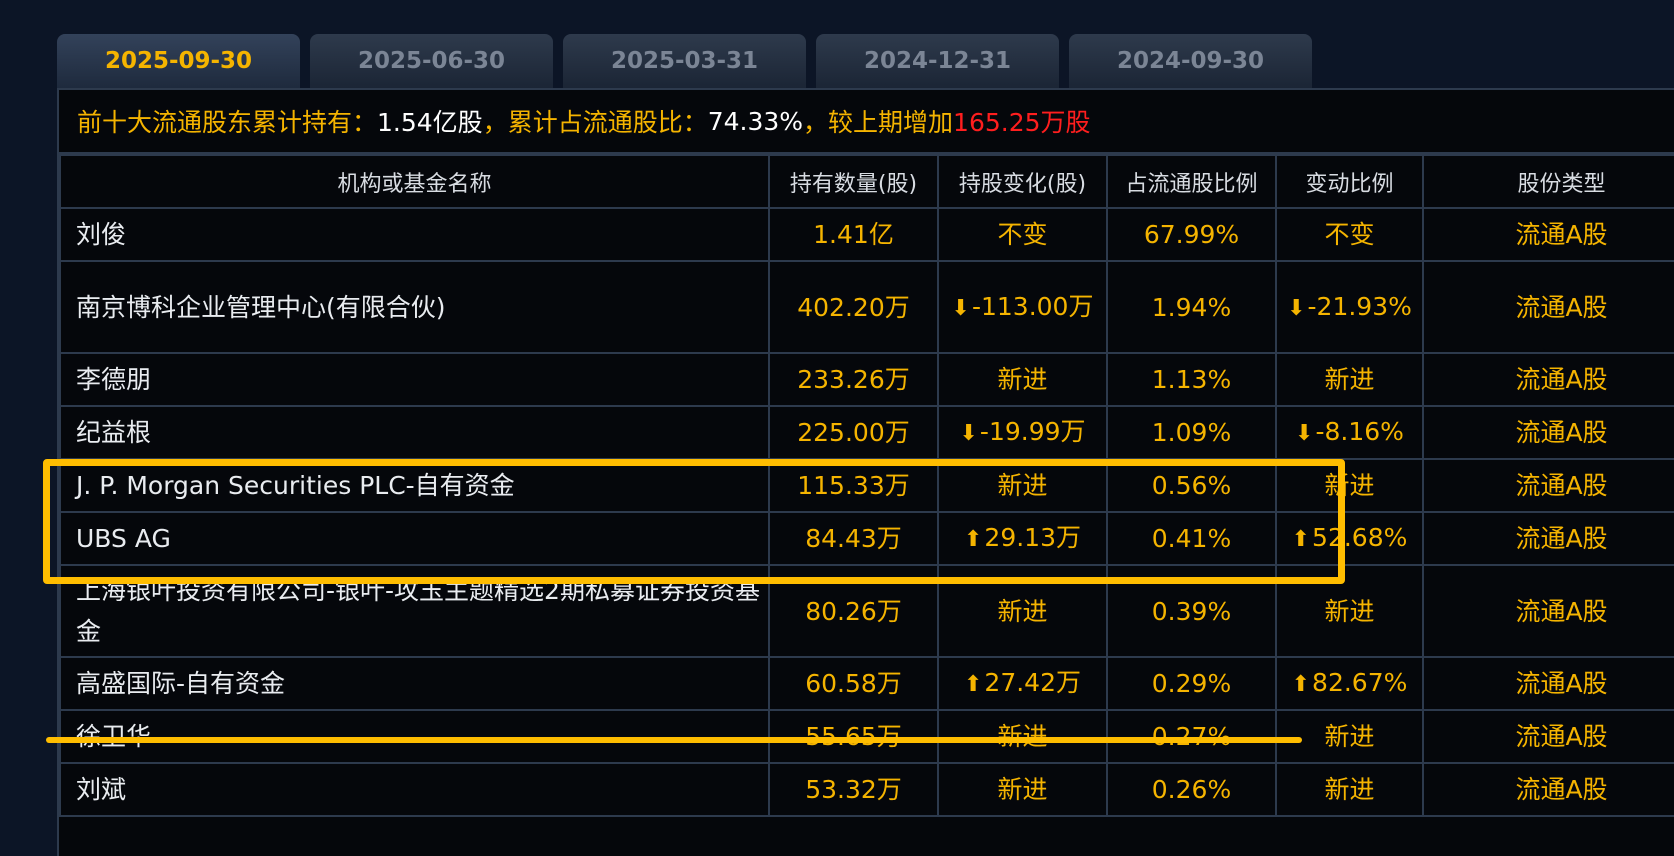 The image size is (1674, 856). What do you see at coordinates (853, 234) in the screenshot?
I see `holder-quantity: 1.41亿` at bounding box center [853, 234].